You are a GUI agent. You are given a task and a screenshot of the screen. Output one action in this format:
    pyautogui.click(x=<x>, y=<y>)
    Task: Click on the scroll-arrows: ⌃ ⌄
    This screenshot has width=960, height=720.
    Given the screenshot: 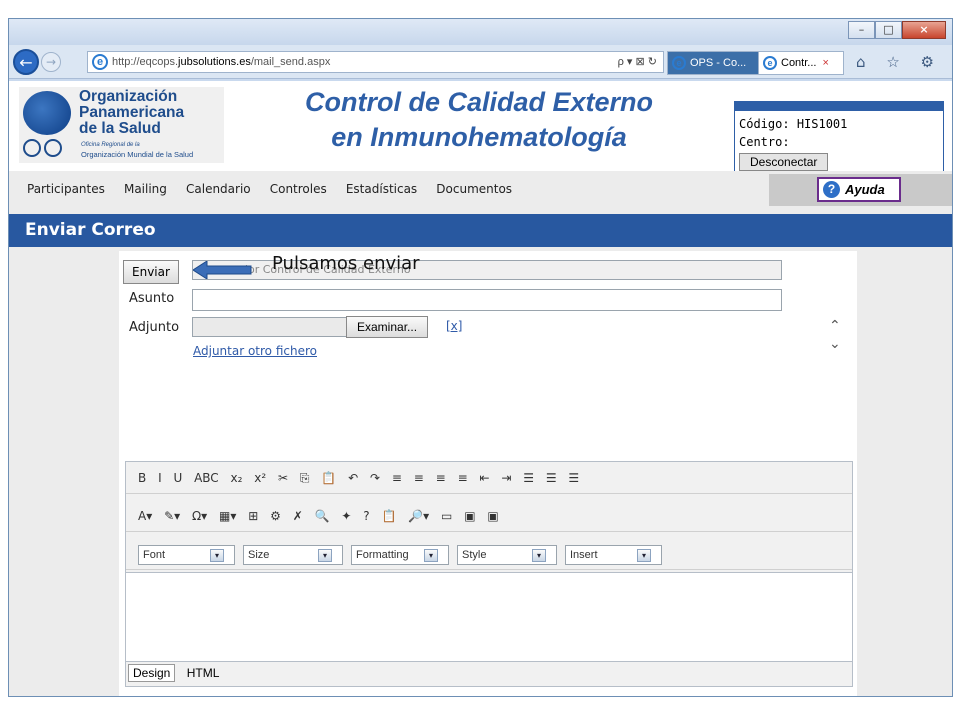 What is the action you would take?
    pyautogui.click(x=835, y=335)
    